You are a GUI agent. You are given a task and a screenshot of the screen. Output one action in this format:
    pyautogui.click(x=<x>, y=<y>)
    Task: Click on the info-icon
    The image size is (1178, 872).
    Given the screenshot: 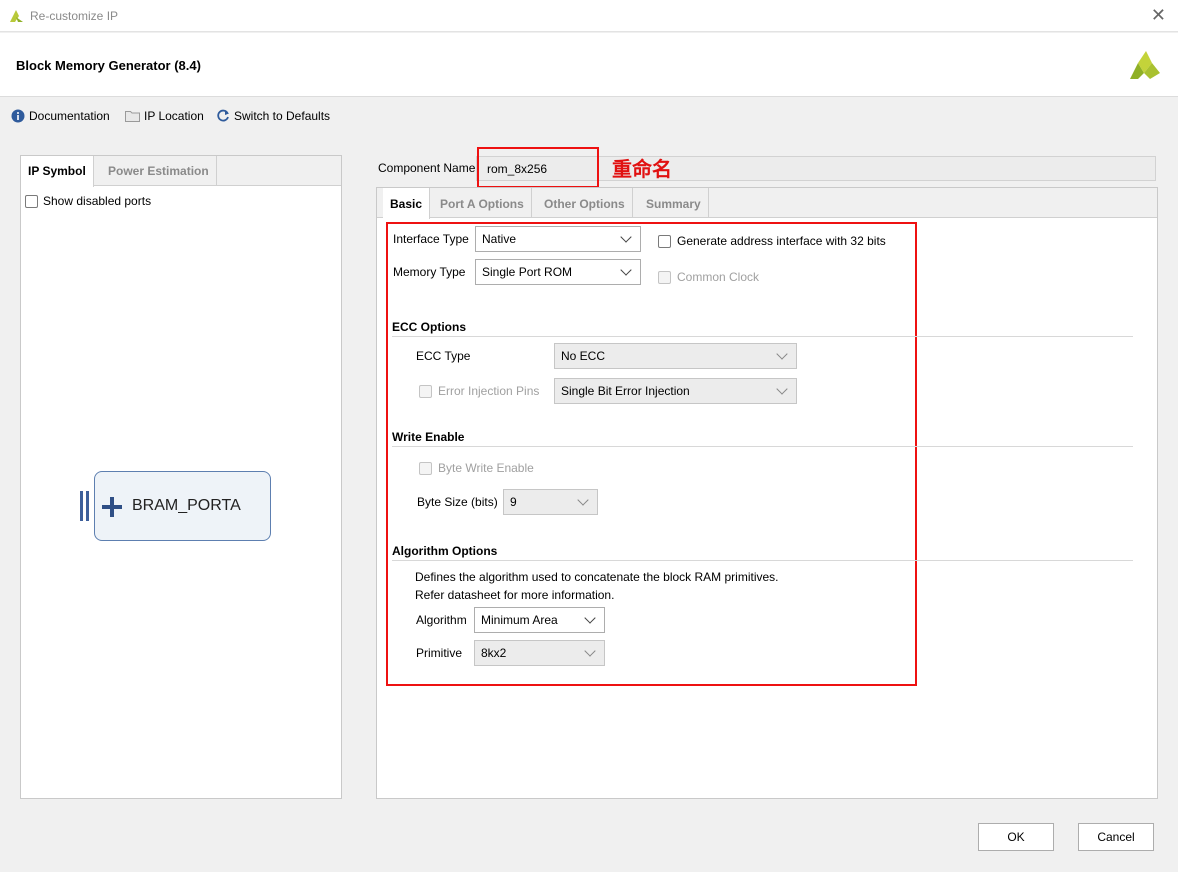 What is the action you would take?
    pyautogui.click(x=18, y=116)
    